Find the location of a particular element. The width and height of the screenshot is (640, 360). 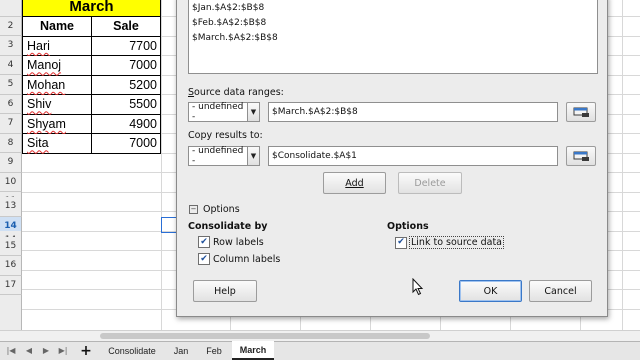

copy-results-combo: - undefined - is located at coordinates (218, 156).